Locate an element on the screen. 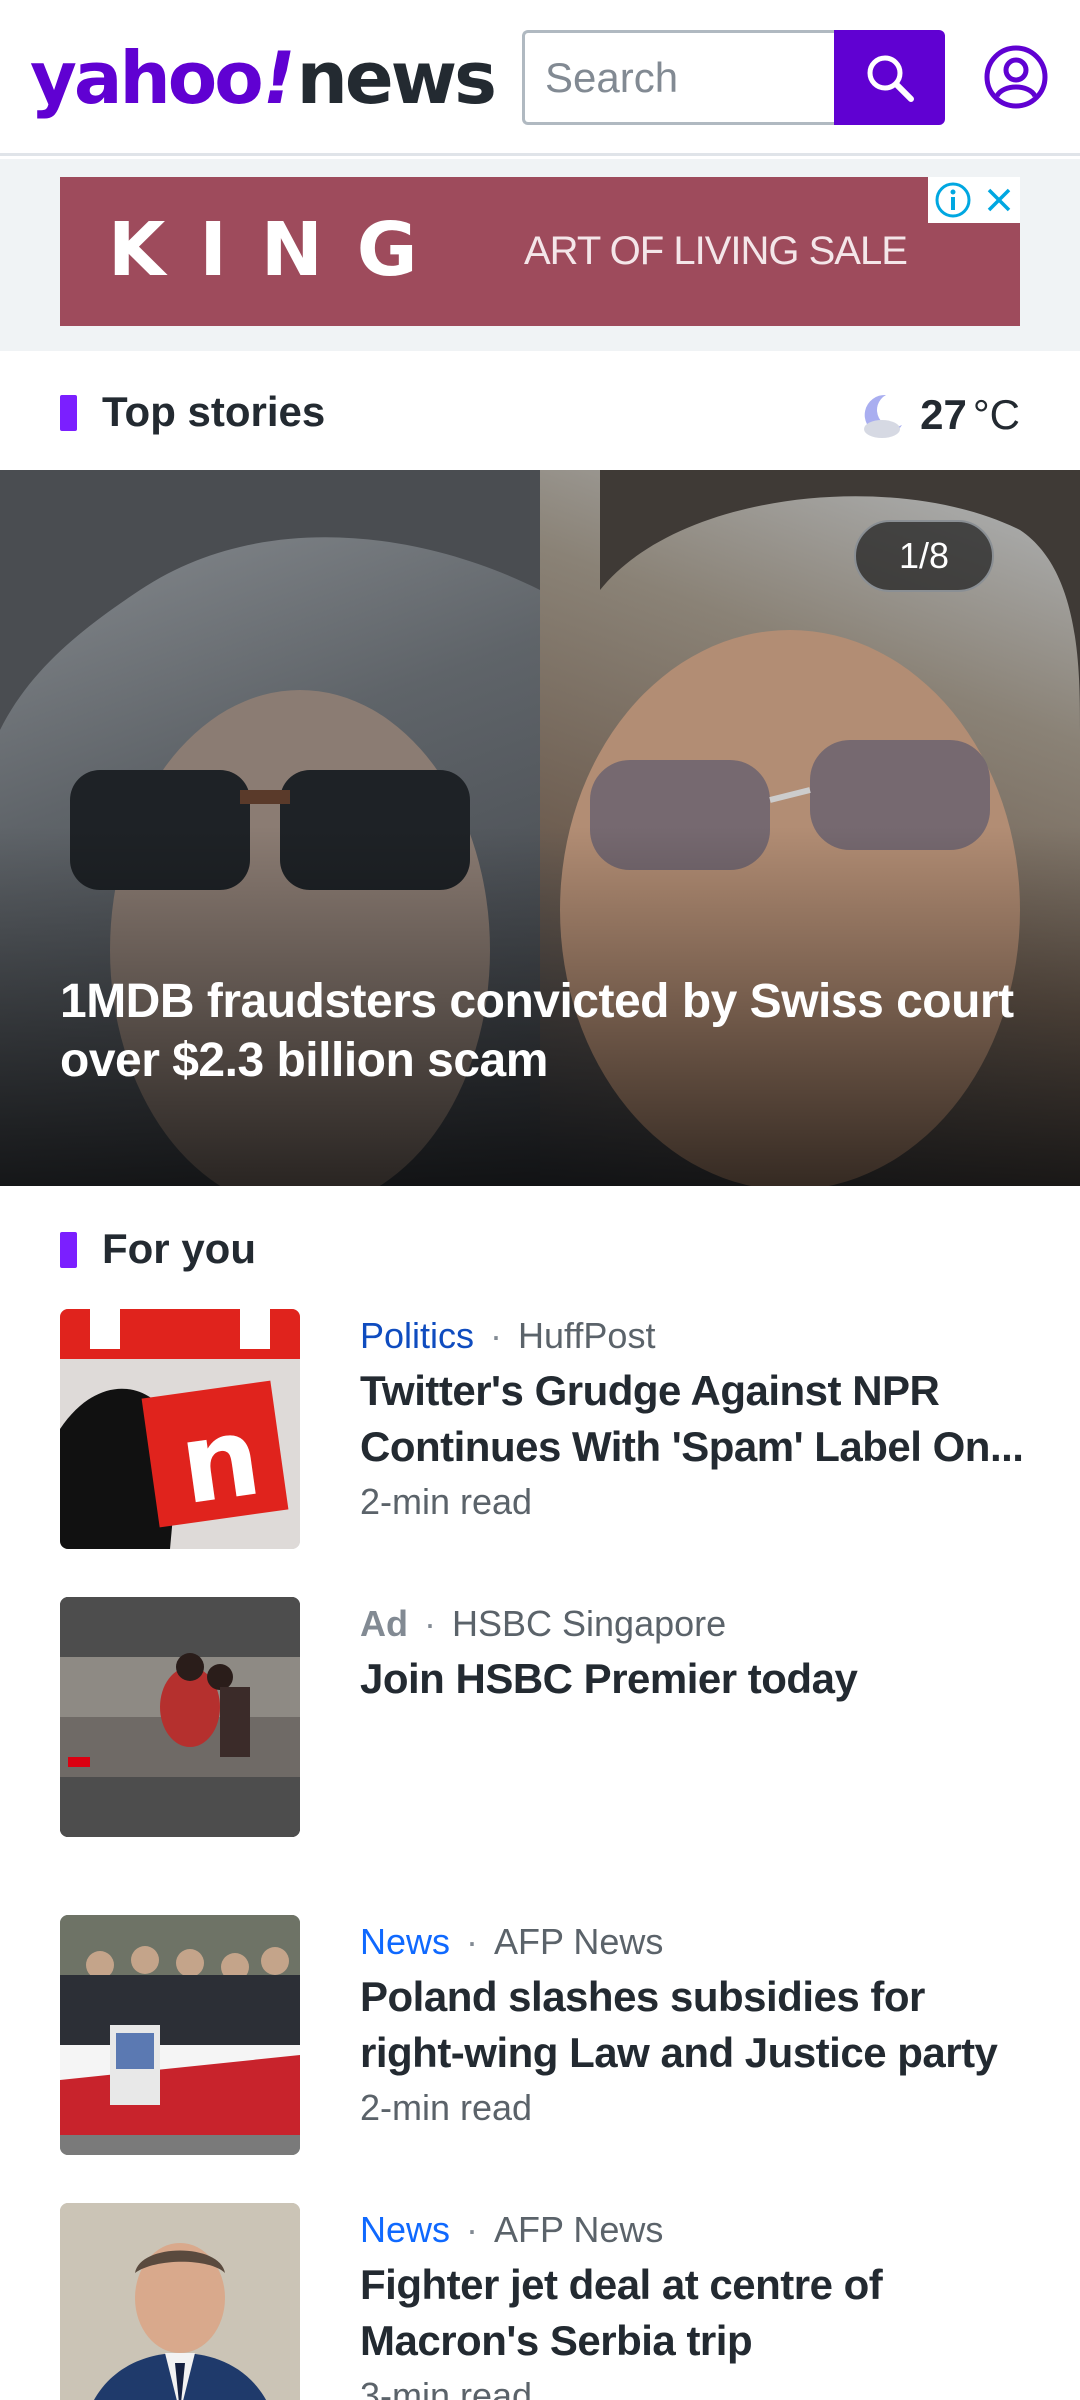 The width and height of the screenshot is (1080, 2400). article-meta: Ad · HSBC Singapore is located at coordinates (543, 1624).